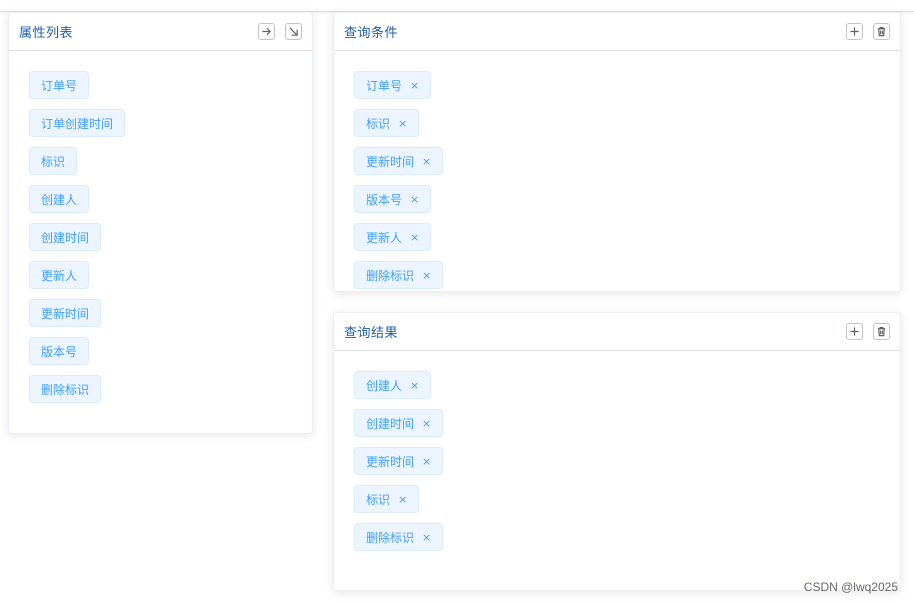 Image resolution: width=914 pixels, height=604 pixels. I want to click on result-tag-label: 删除标识, so click(390, 537).